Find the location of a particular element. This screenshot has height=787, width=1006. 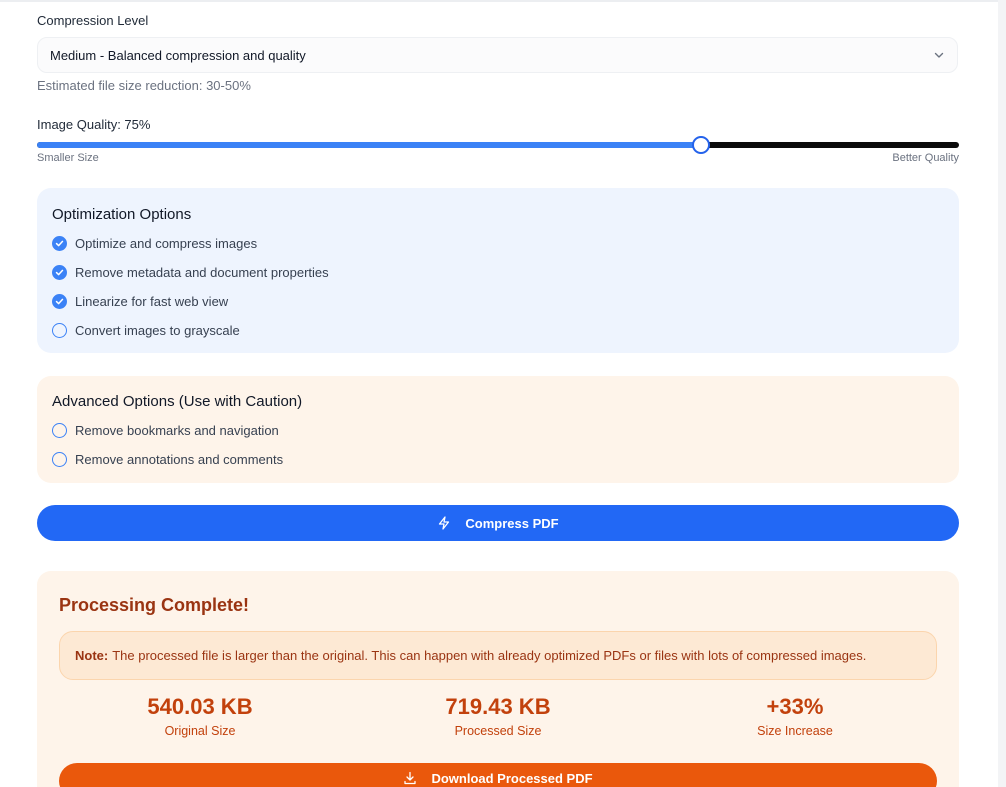

stat-label: Original Size is located at coordinates (200, 731).